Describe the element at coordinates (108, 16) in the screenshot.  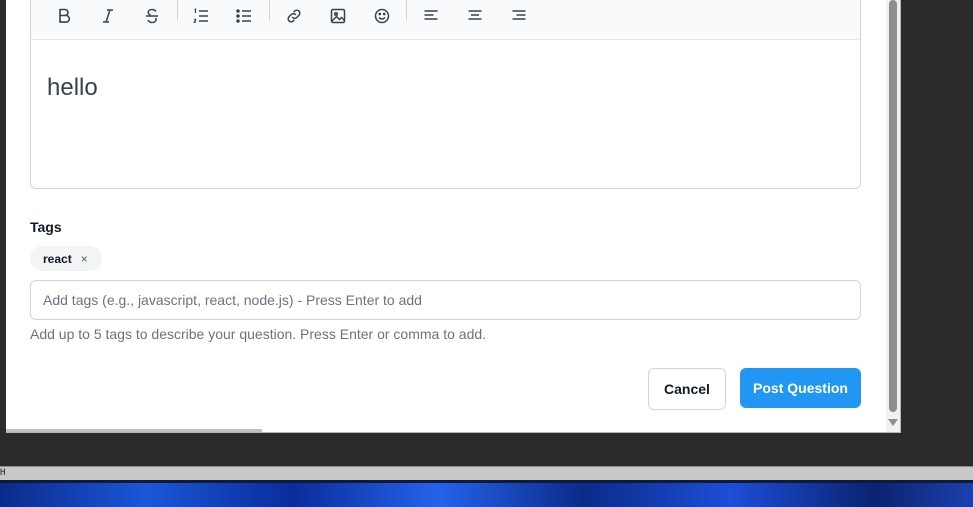
I see `italic-icon` at that location.